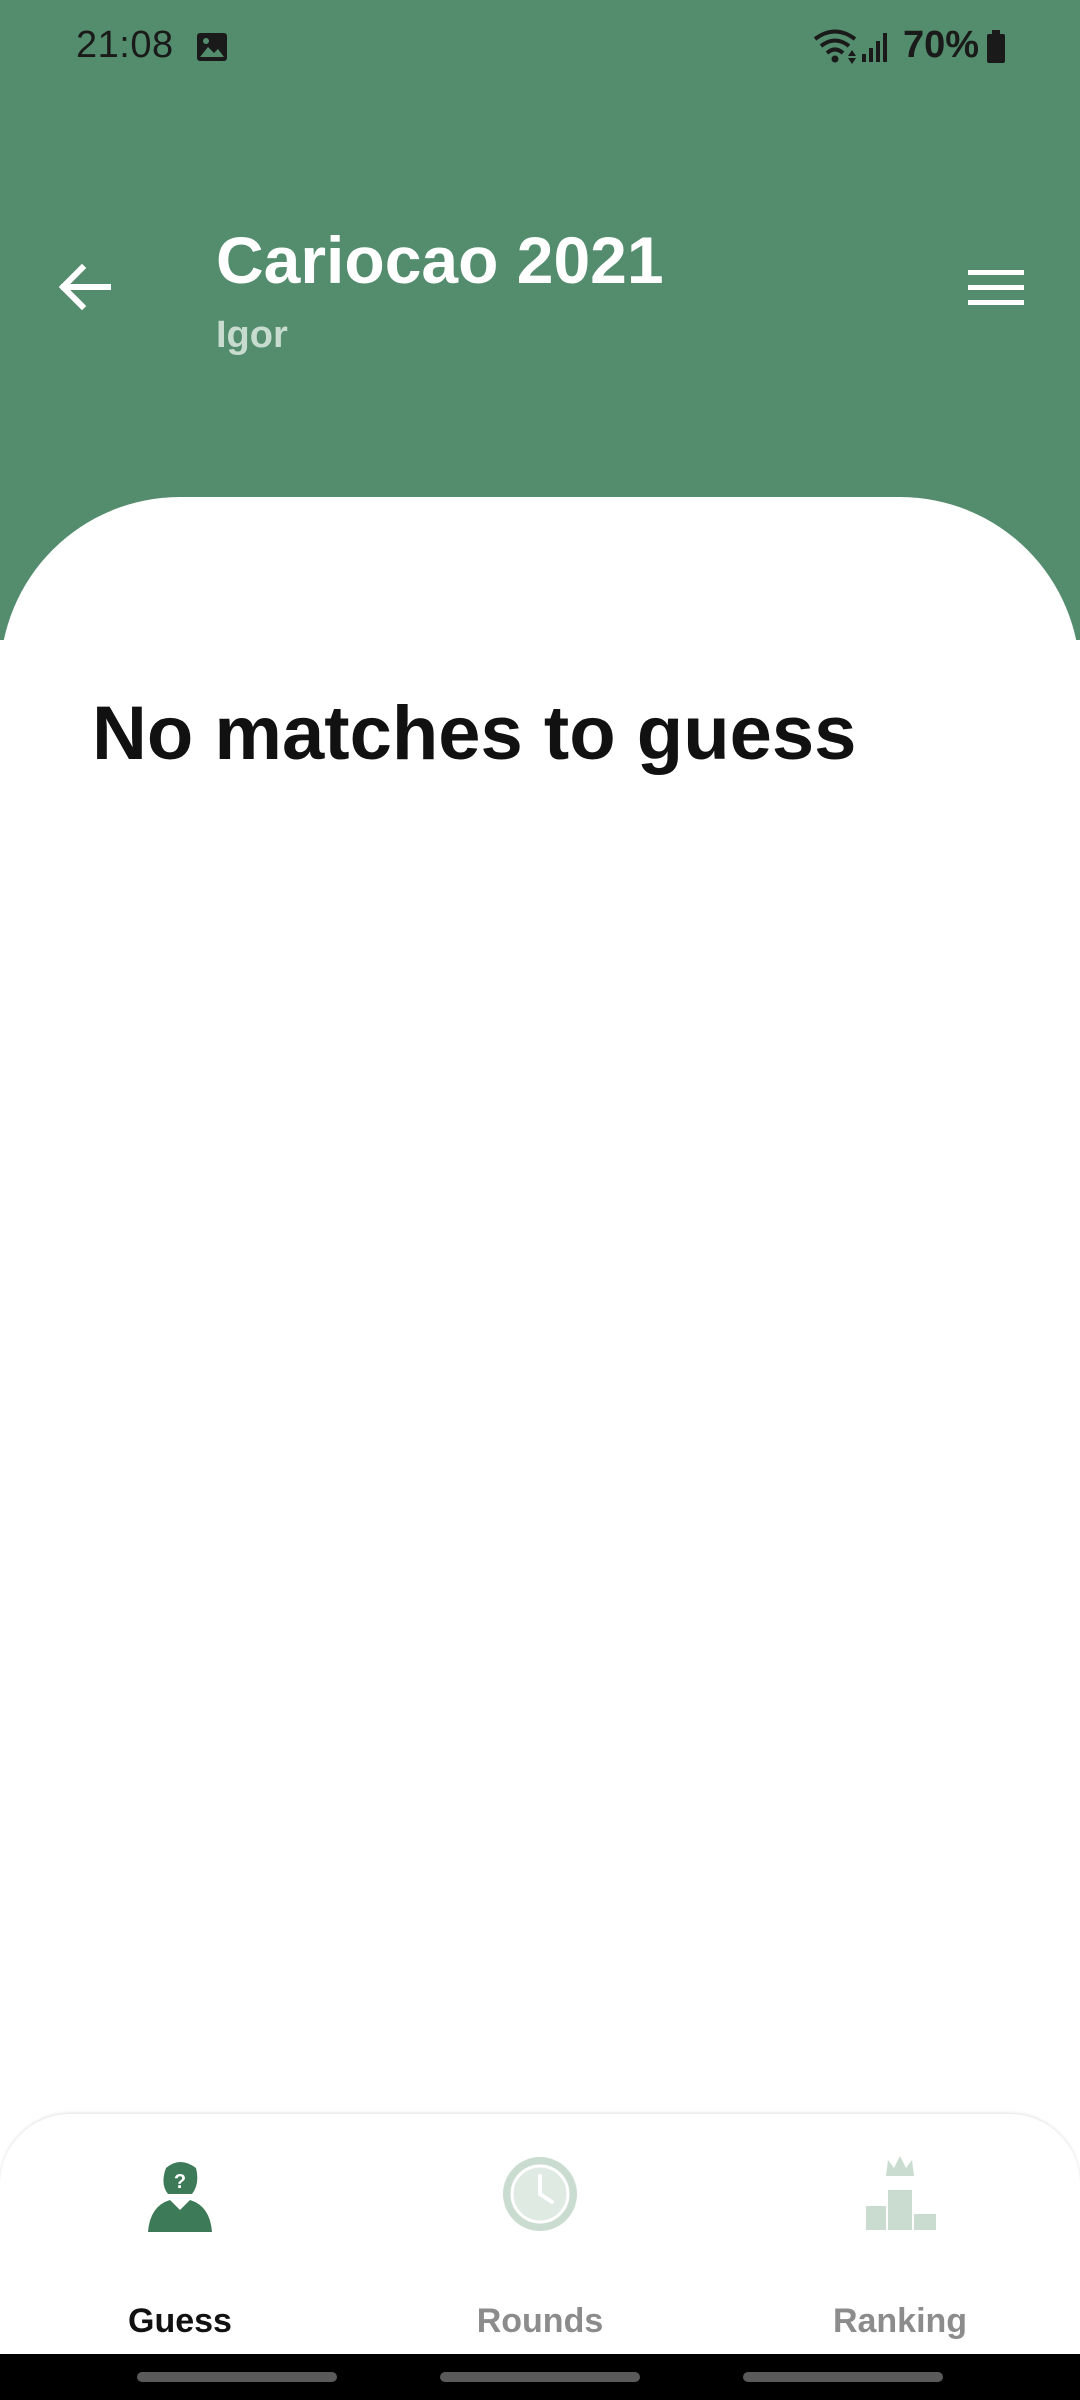  What do you see at coordinates (843, 2377) in the screenshot?
I see `gesture-pill-right` at bounding box center [843, 2377].